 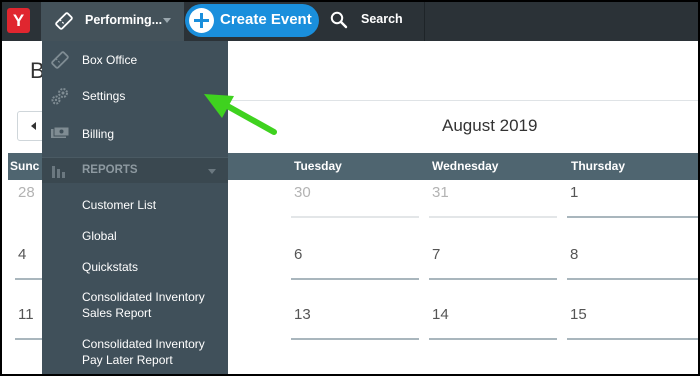 I want to click on create-event-label: Create Event, so click(x=266, y=19).